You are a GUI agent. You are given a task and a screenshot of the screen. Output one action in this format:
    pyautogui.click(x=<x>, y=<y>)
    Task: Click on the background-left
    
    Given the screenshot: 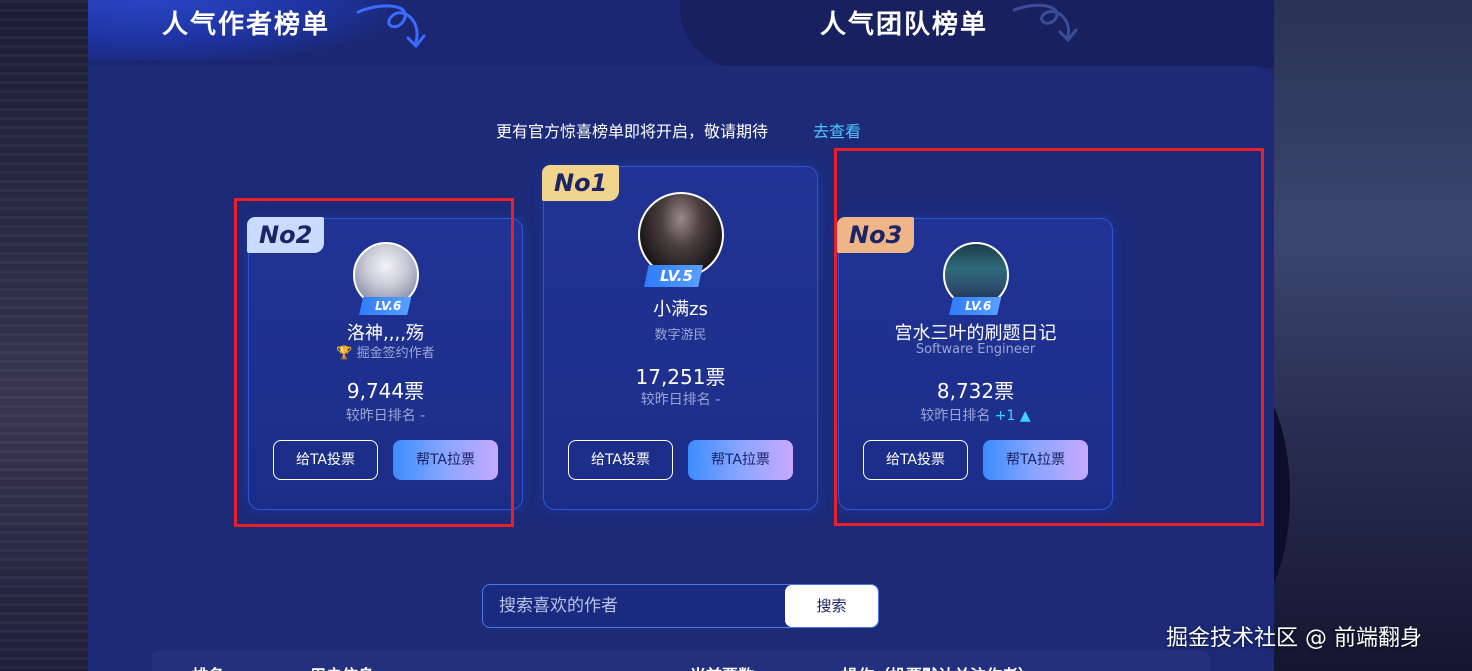 What is the action you would take?
    pyautogui.click(x=44, y=335)
    